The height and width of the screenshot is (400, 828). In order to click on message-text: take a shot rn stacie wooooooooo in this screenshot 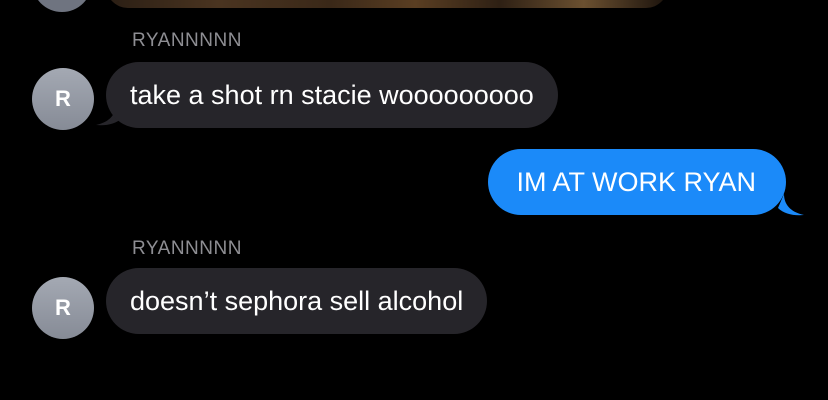, I will do `click(332, 94)`.